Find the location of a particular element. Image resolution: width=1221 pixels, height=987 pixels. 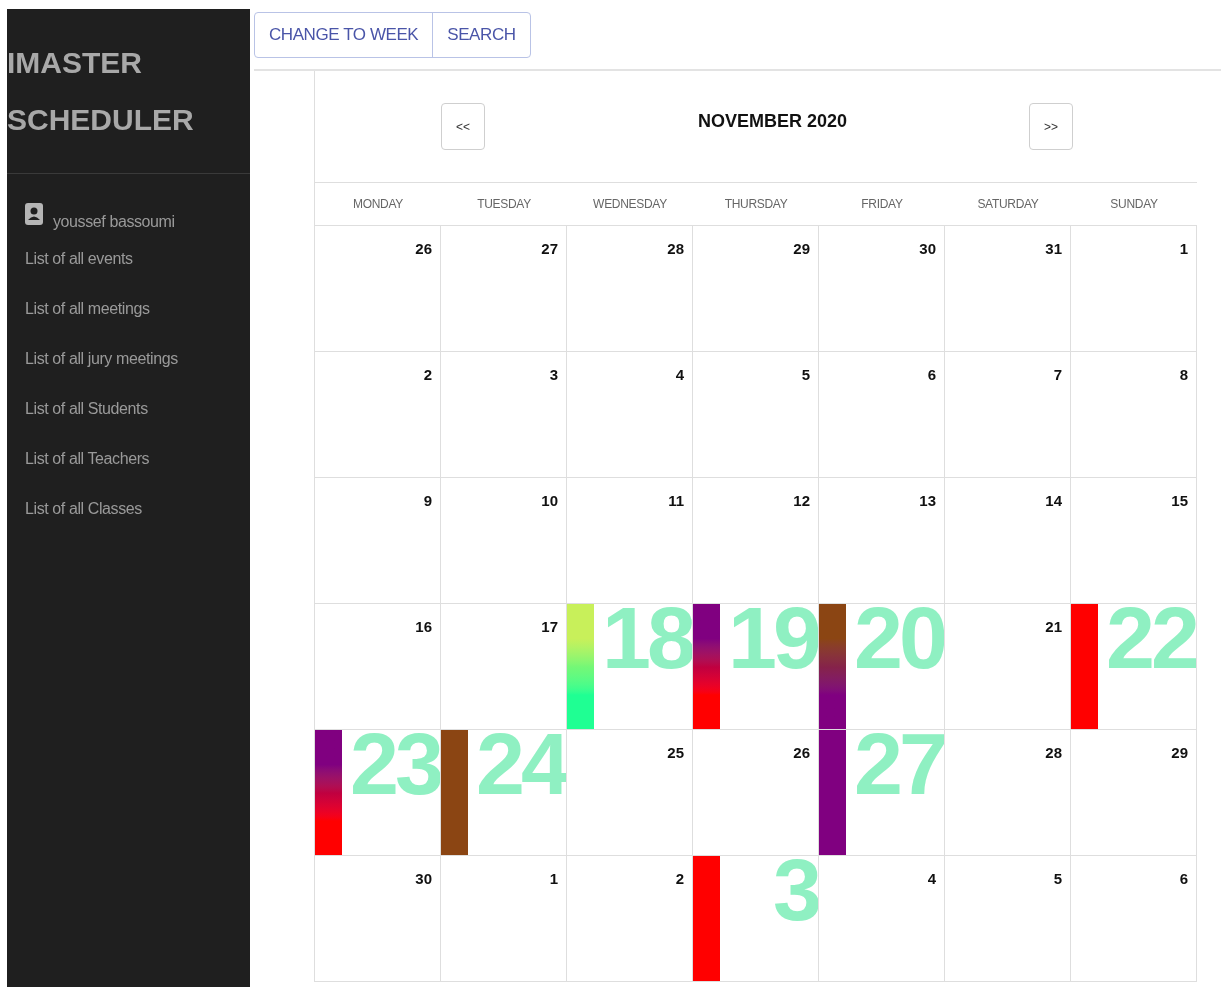

day-number: 20 is located at coordinates (899, 643).